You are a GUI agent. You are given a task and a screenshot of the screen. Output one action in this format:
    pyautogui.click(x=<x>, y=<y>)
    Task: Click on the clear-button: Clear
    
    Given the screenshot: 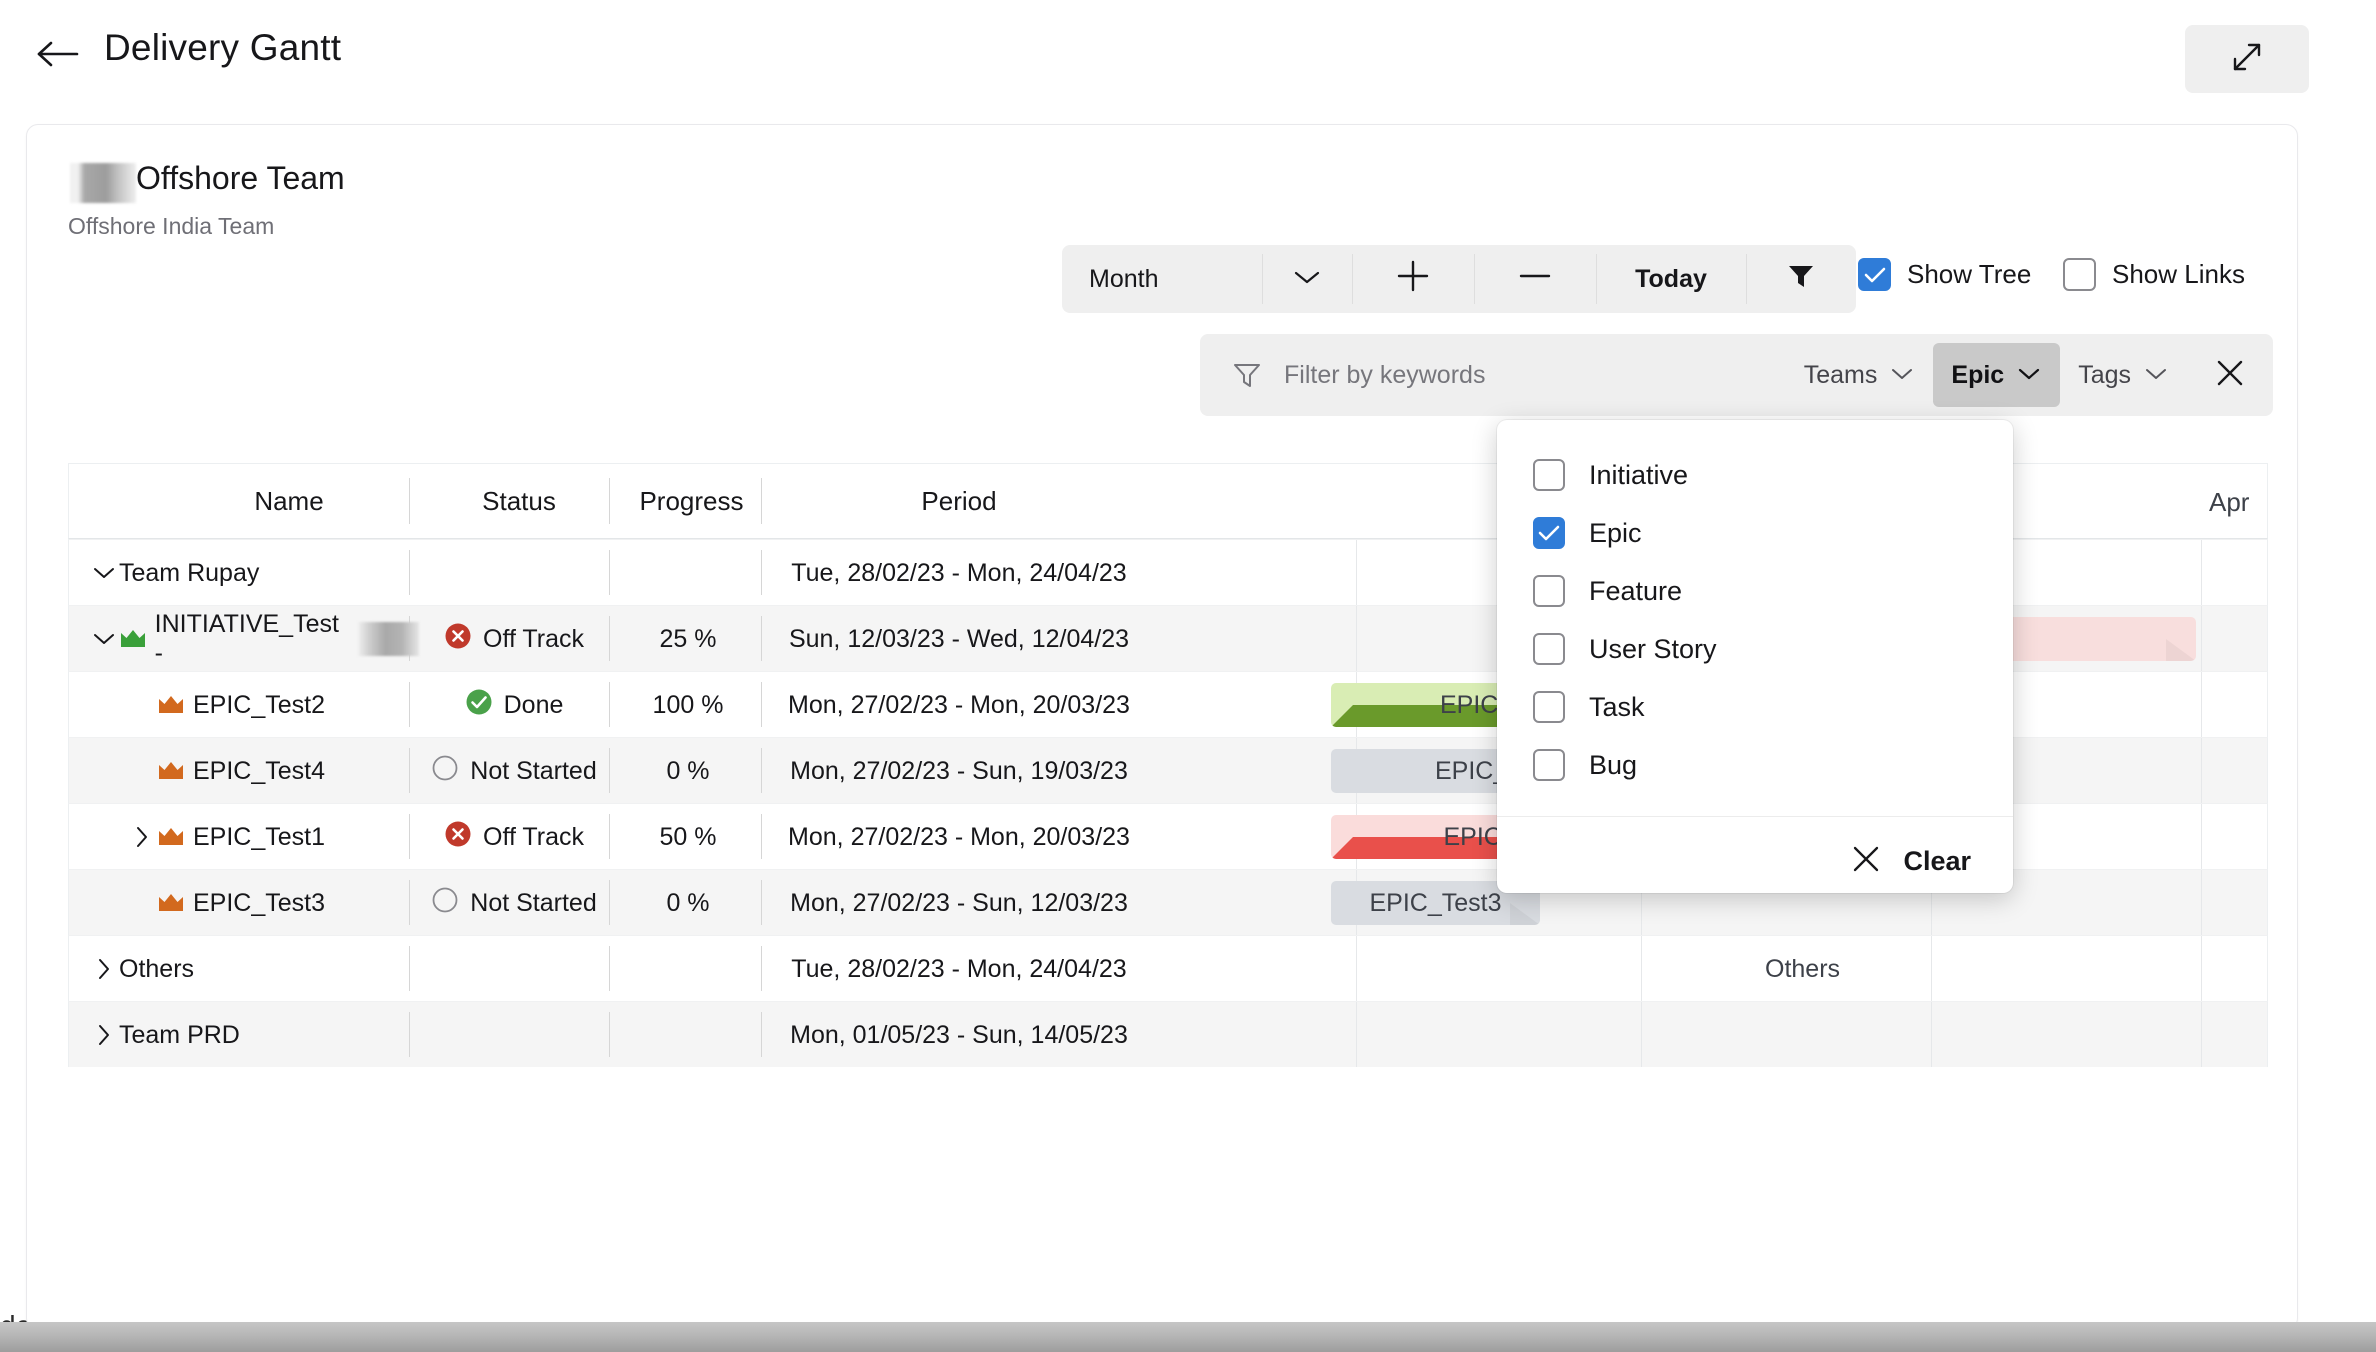 What is the action you would take?
    pyautogui.click(x=1755, y=861)
    